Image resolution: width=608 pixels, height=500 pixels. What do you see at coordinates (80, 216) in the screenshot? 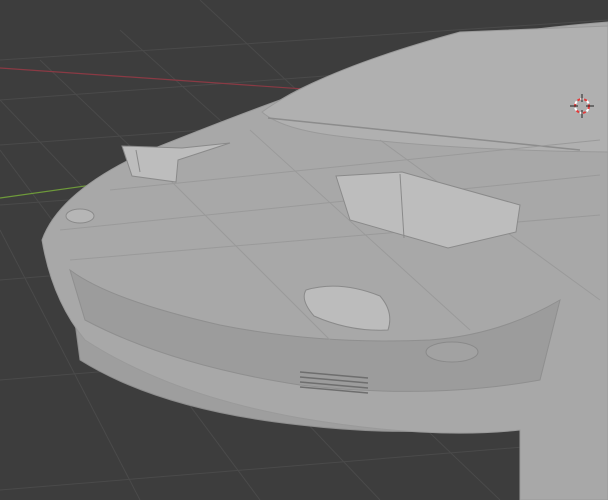
I see `side-marker-lamp` at bounding box center [80, 216].